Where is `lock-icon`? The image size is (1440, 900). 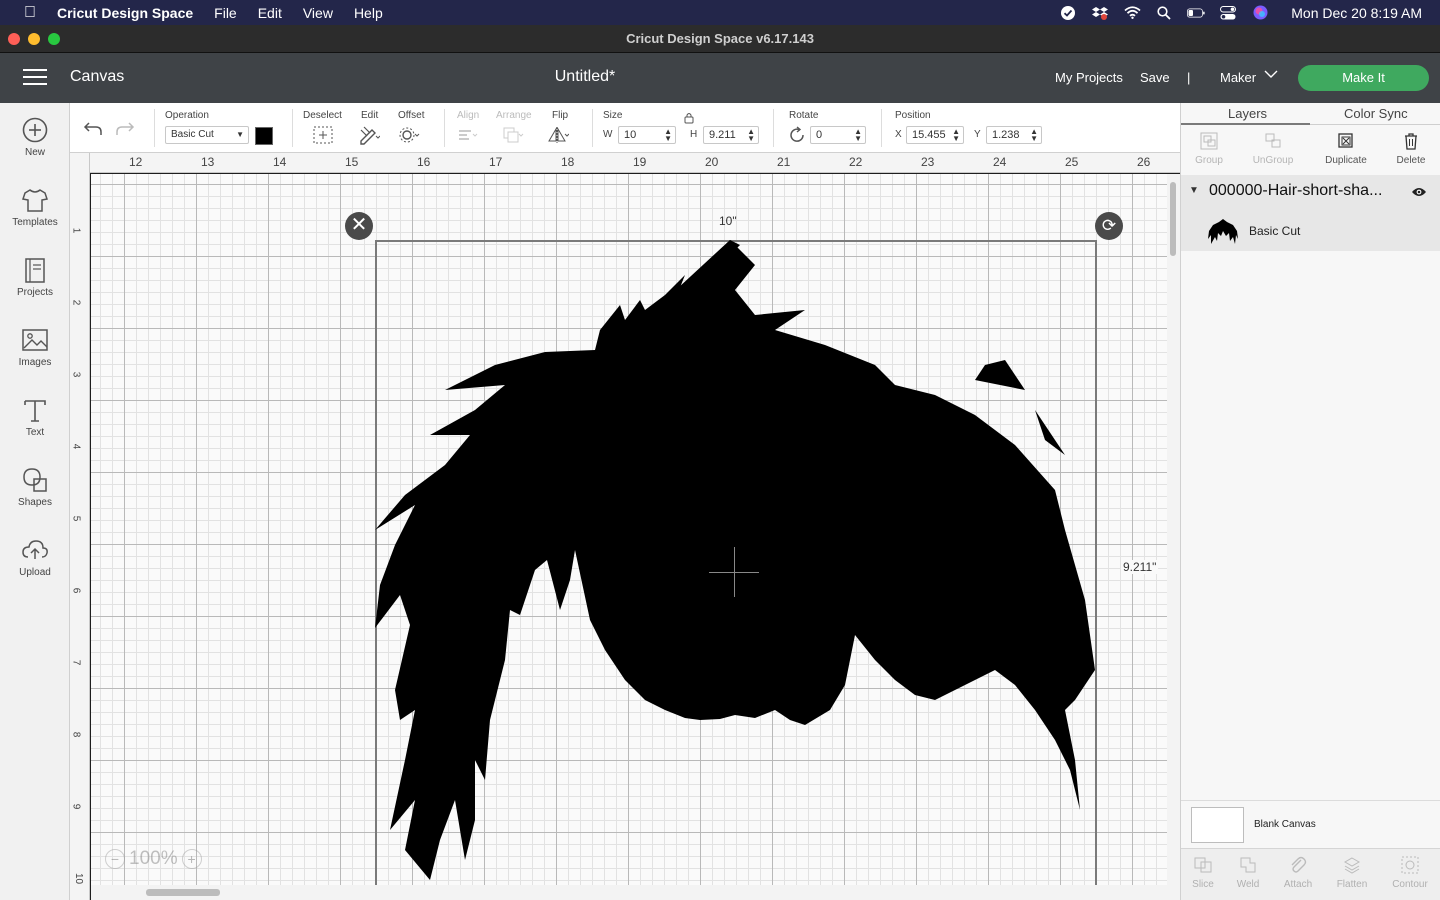
lock-icon is located at coordinates (689, 119).